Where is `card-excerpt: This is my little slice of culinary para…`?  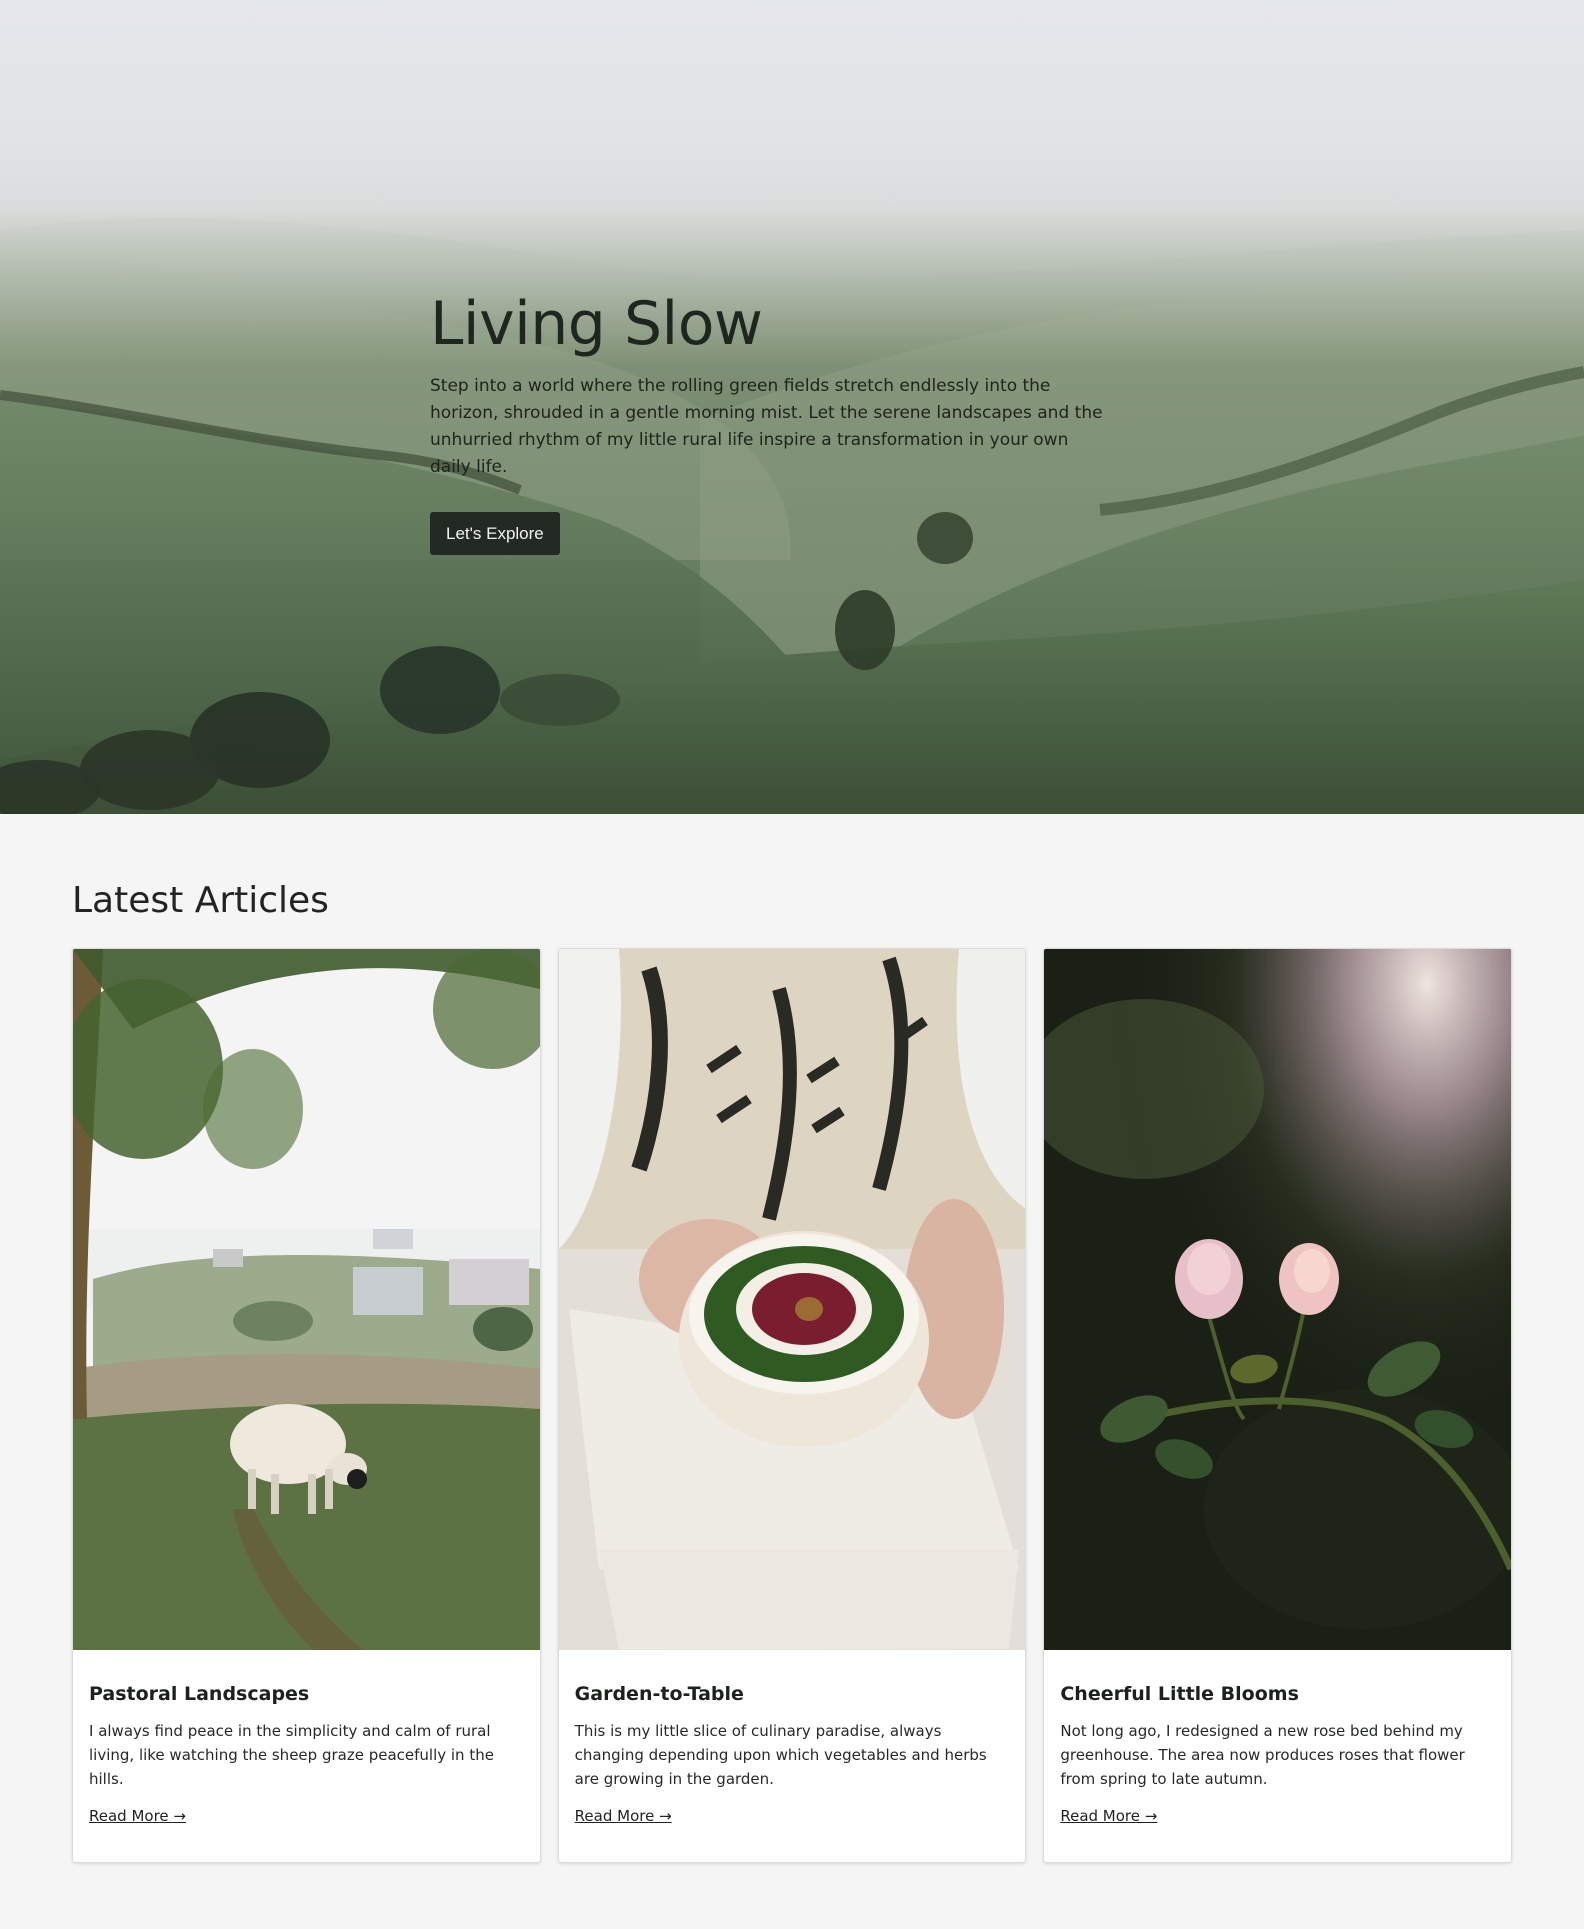 card-excerpt: This is my little slice of culinary para… is located at coordinates (780, 1755).